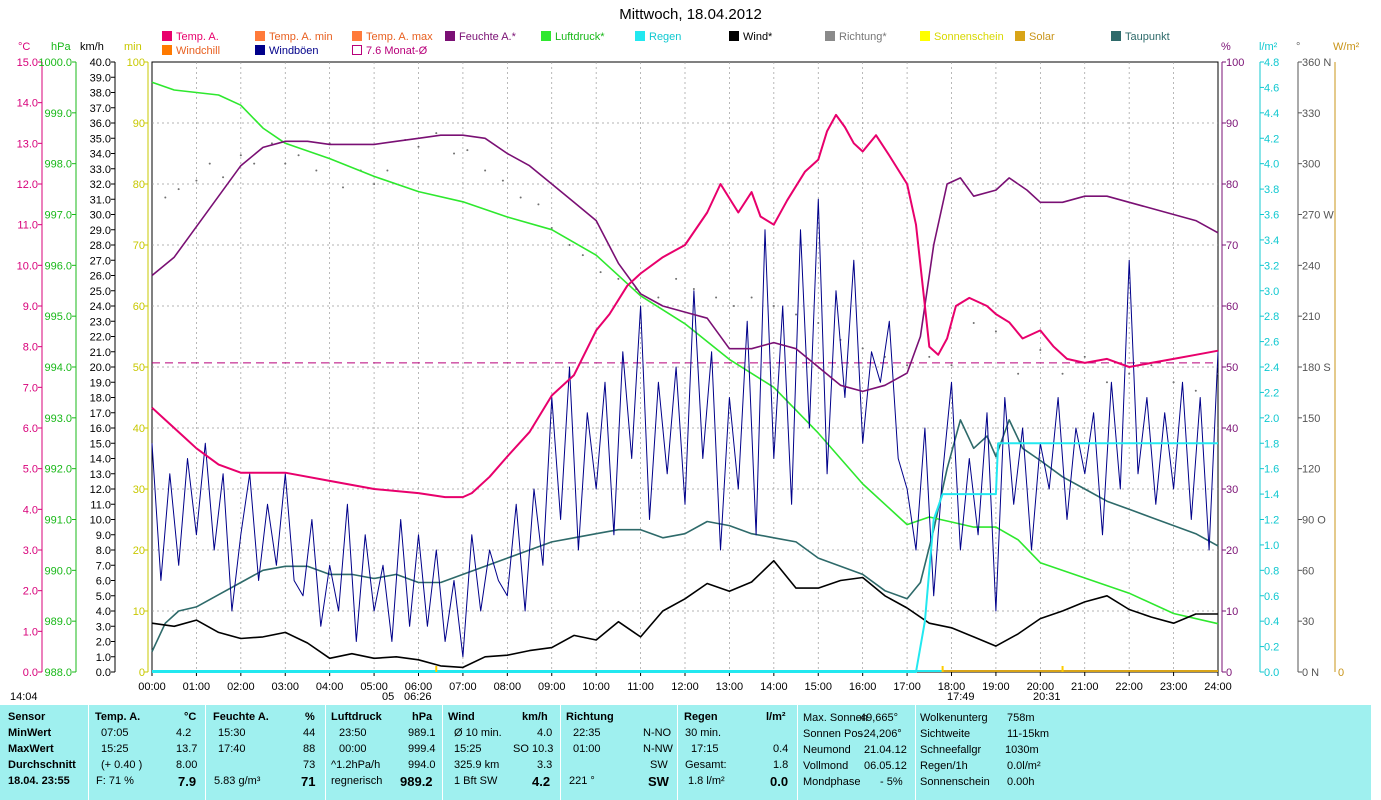 This screenshot has height=800, width=1381. I want to click on axis-label-wind_kmh: 24.0, so click(100, 307).